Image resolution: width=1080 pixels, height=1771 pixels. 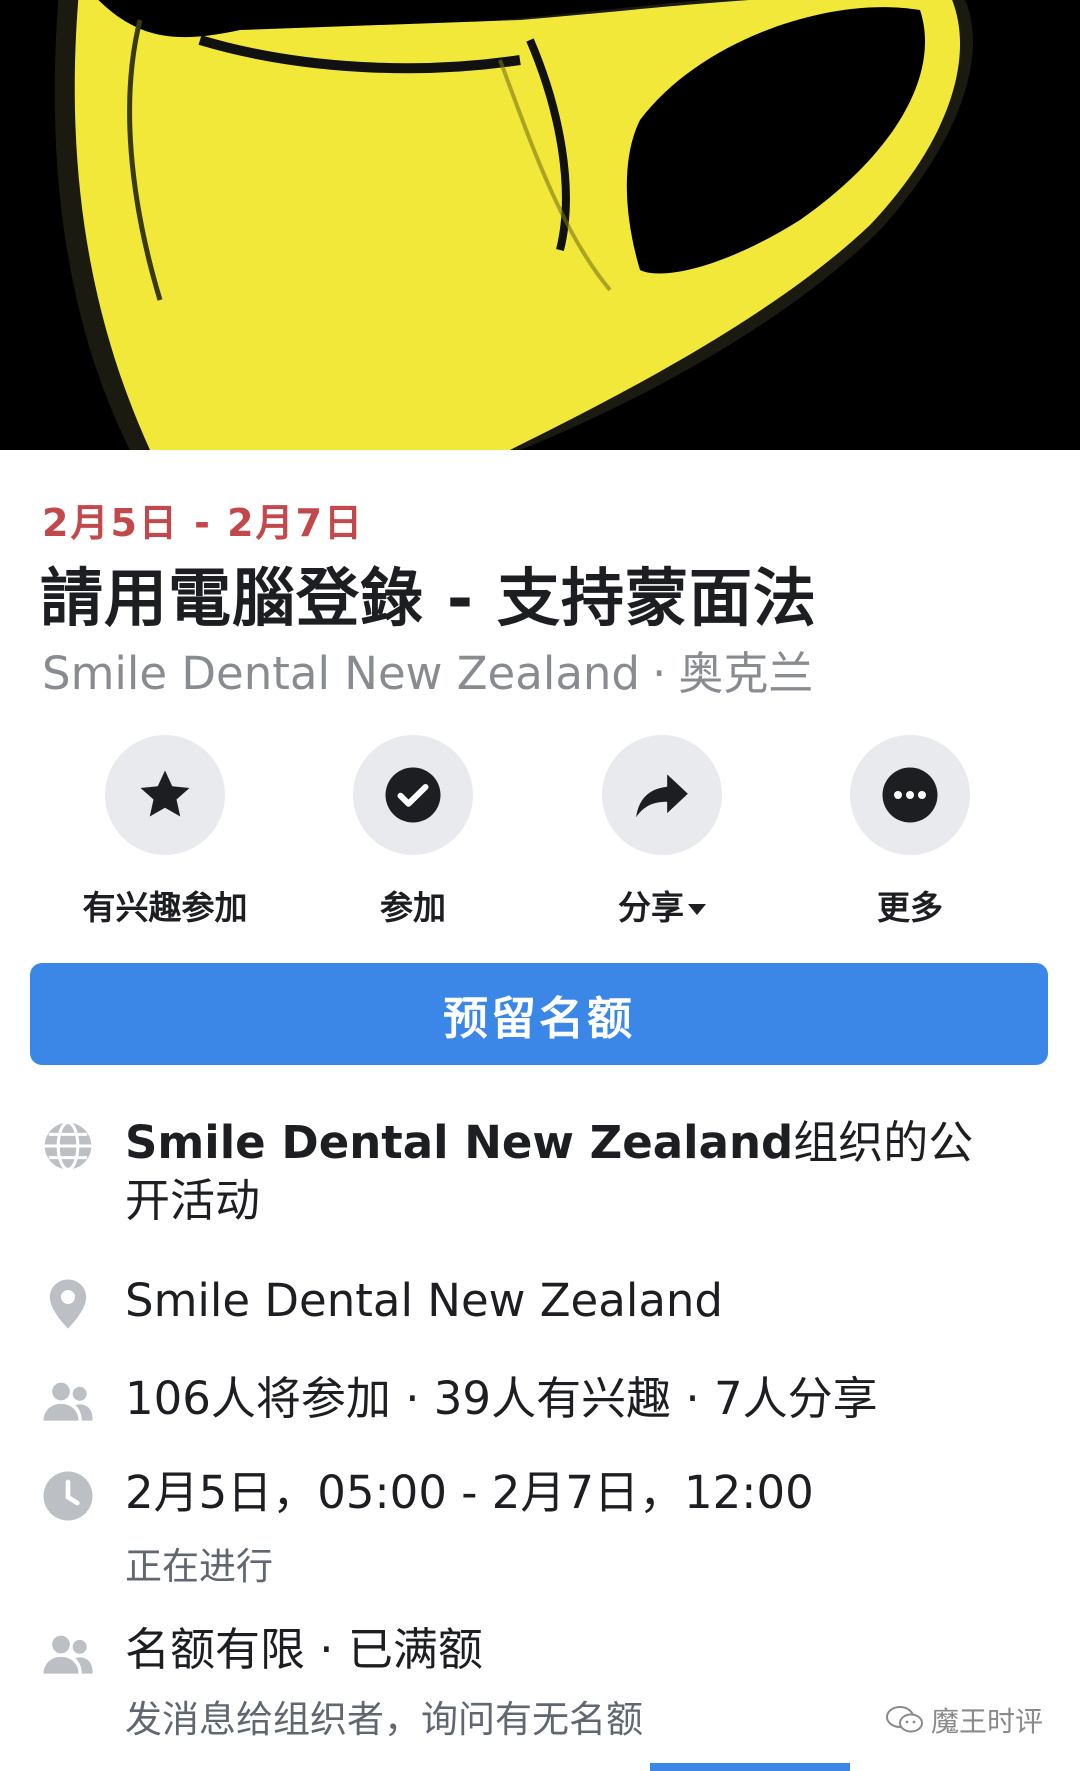 I want to click on share-button: 分享, so click(x=662, y=832).